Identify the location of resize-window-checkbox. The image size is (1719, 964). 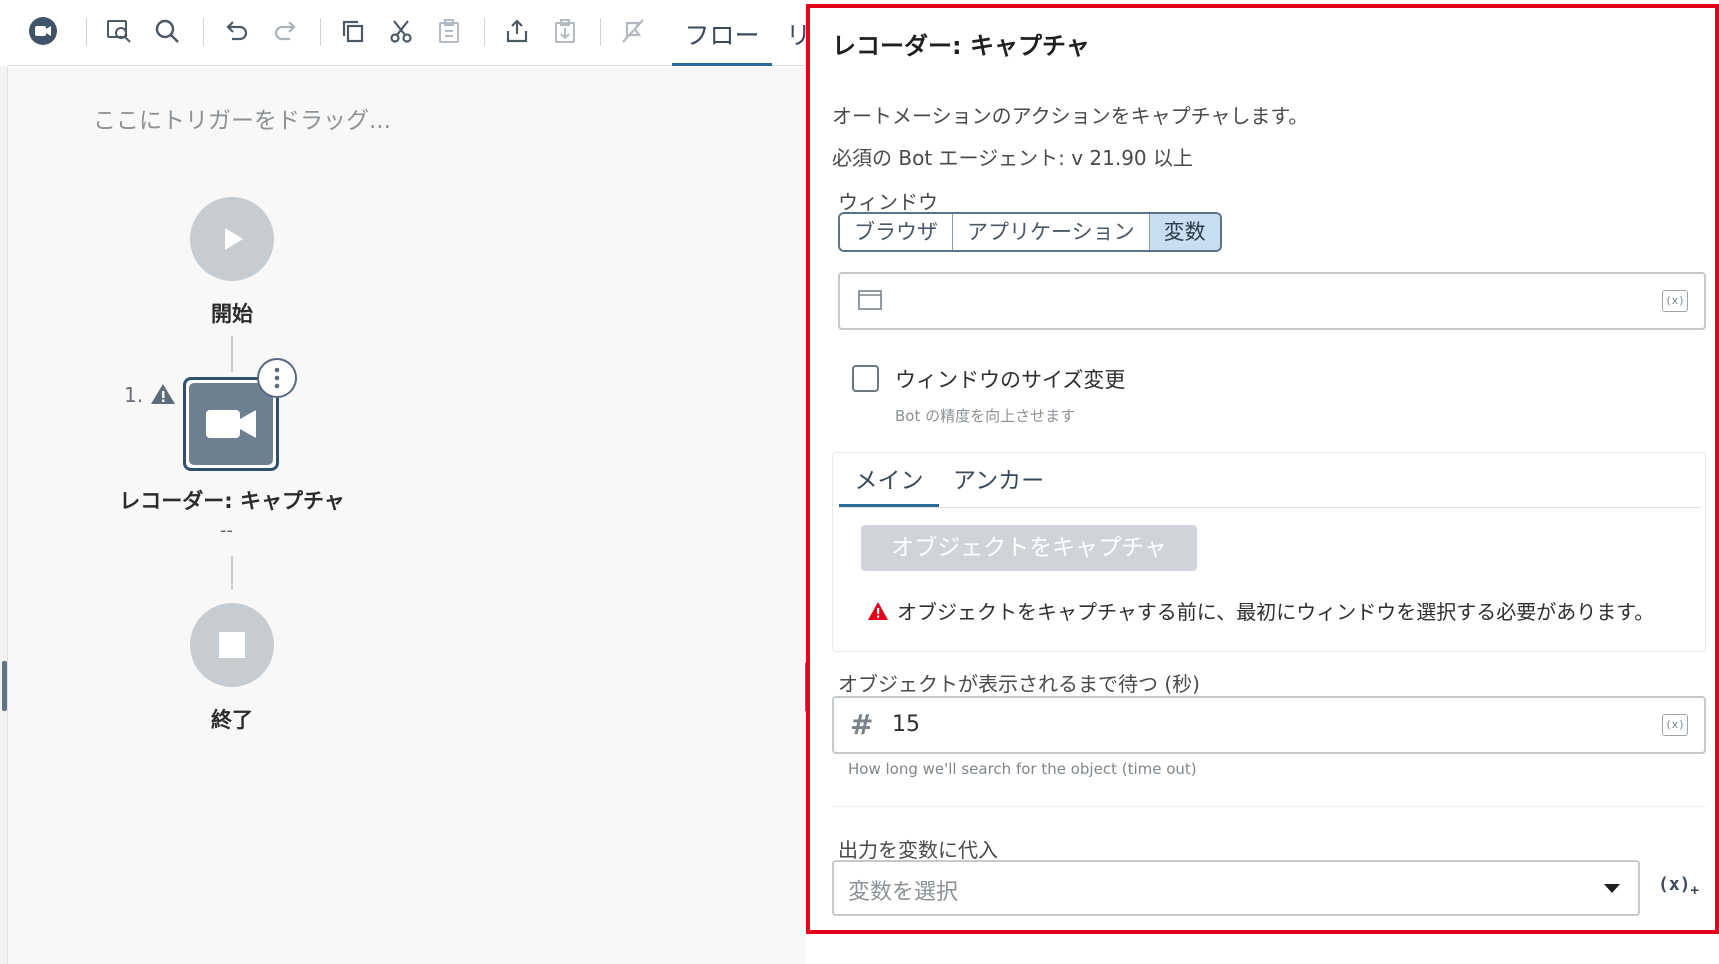
(865, 378).